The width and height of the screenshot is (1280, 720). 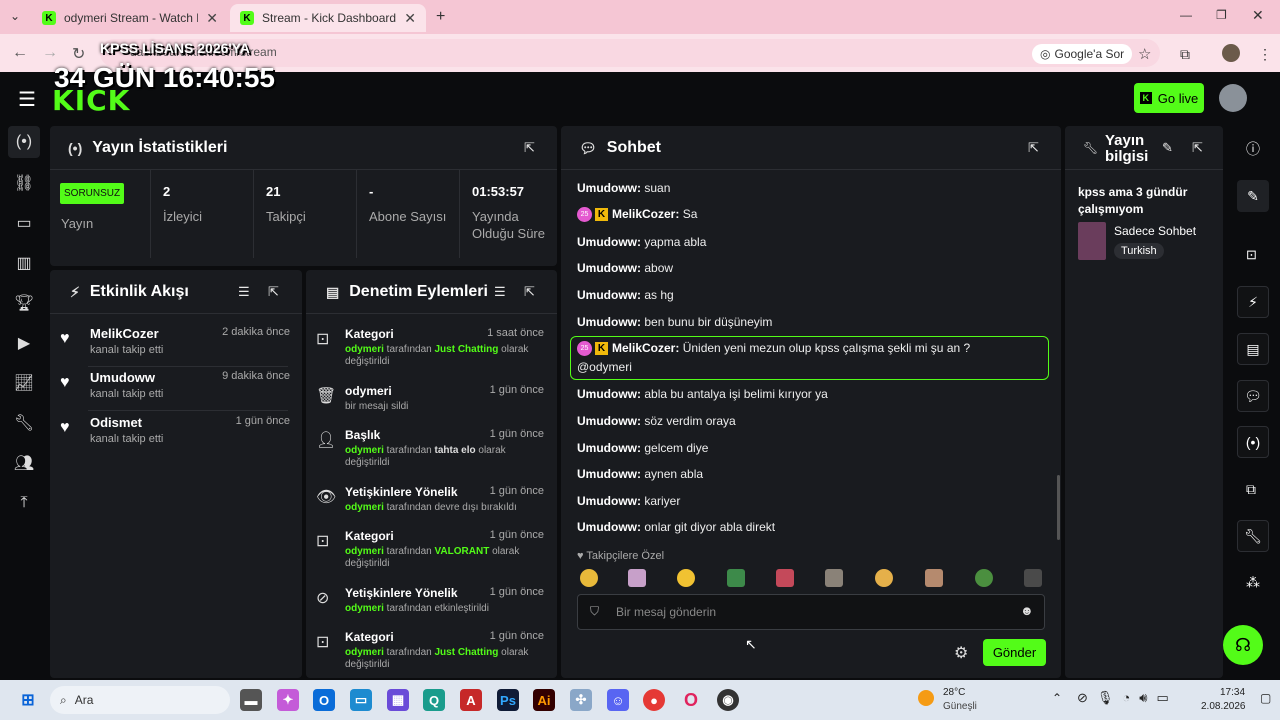 I want to click on clock-time: 17:34, so click(x=1232, y=692).